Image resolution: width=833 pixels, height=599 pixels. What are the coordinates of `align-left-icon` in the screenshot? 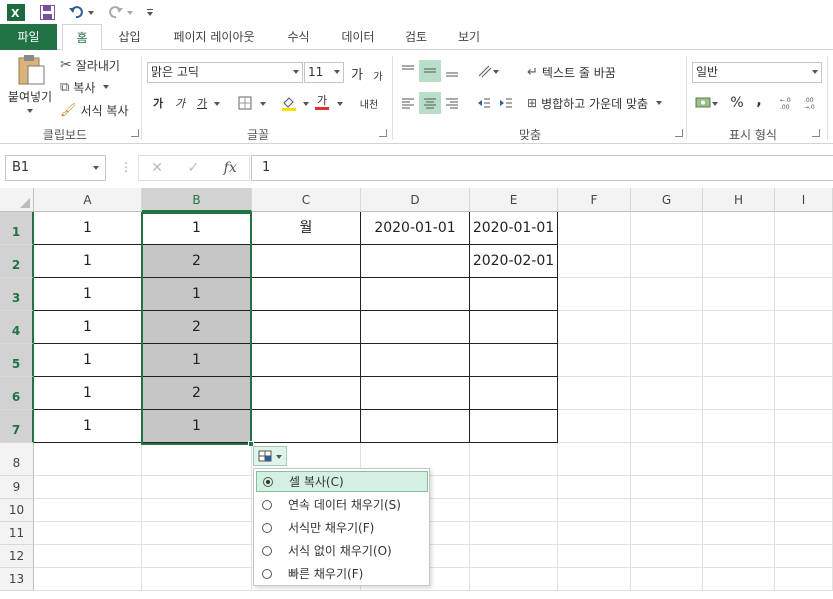 It's located at (408, 103).